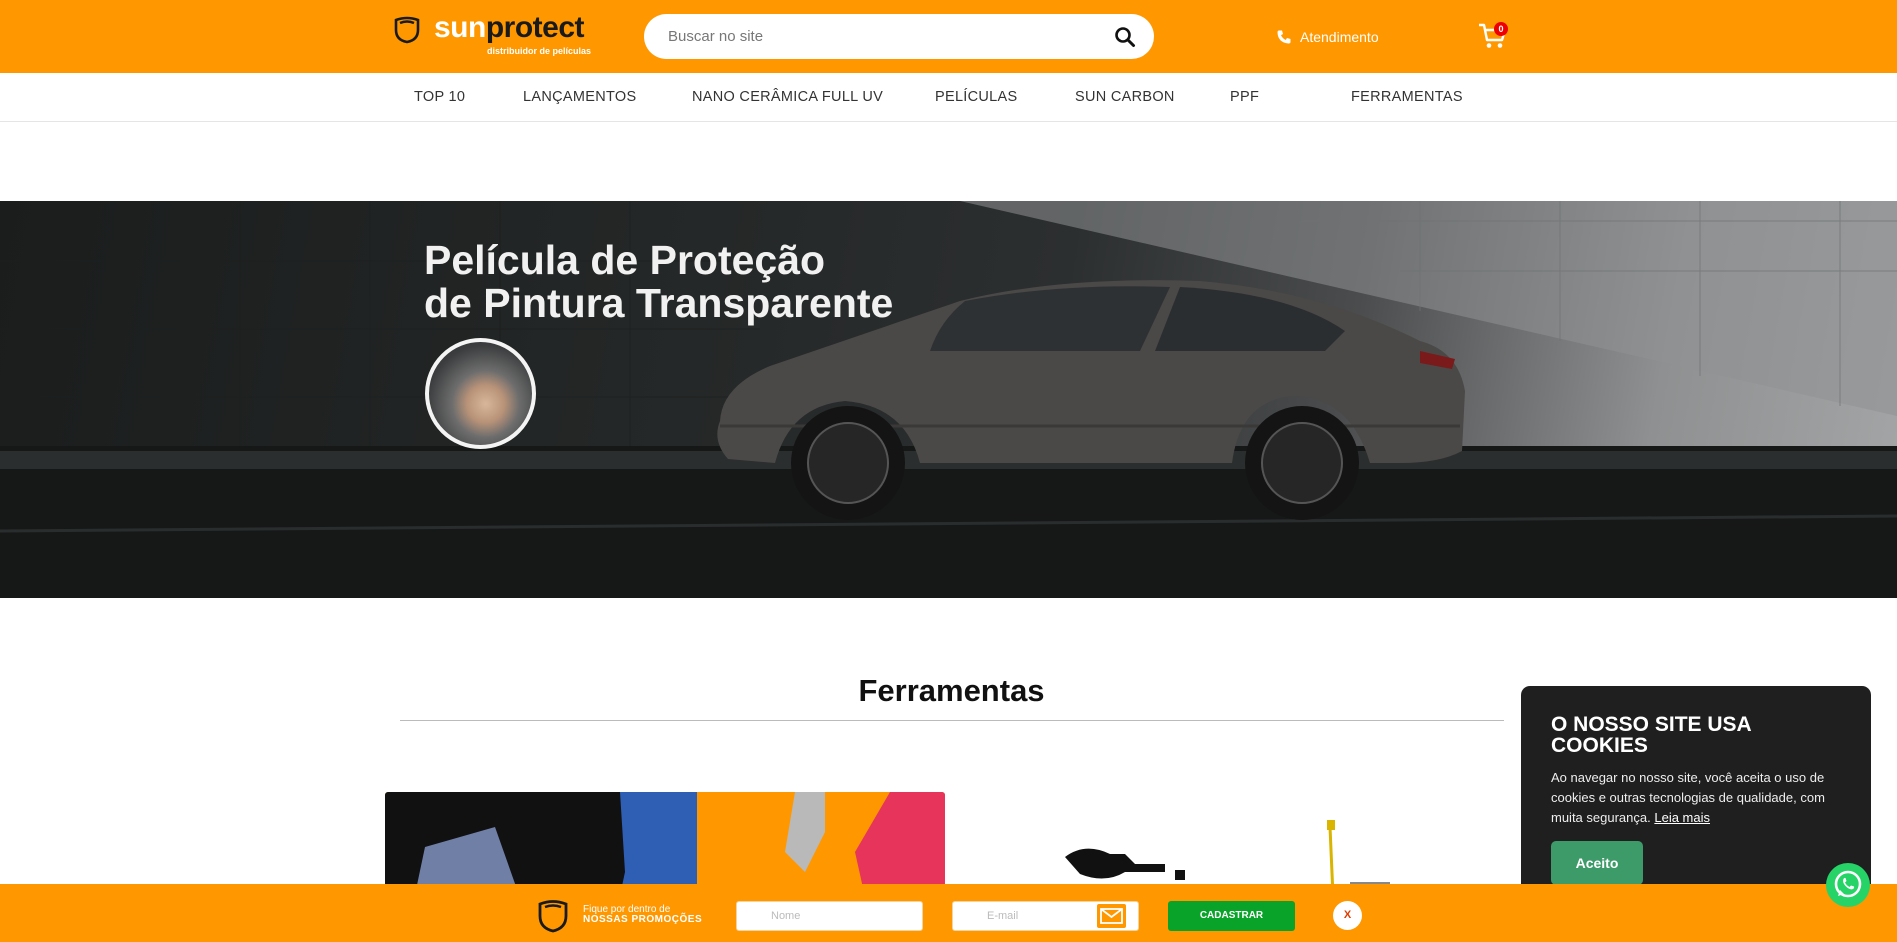 This screenshot has width=1897, height=942. I want to click on cookie-title: O NOSSO SITE USA COOKIES, so click(1651, 735).